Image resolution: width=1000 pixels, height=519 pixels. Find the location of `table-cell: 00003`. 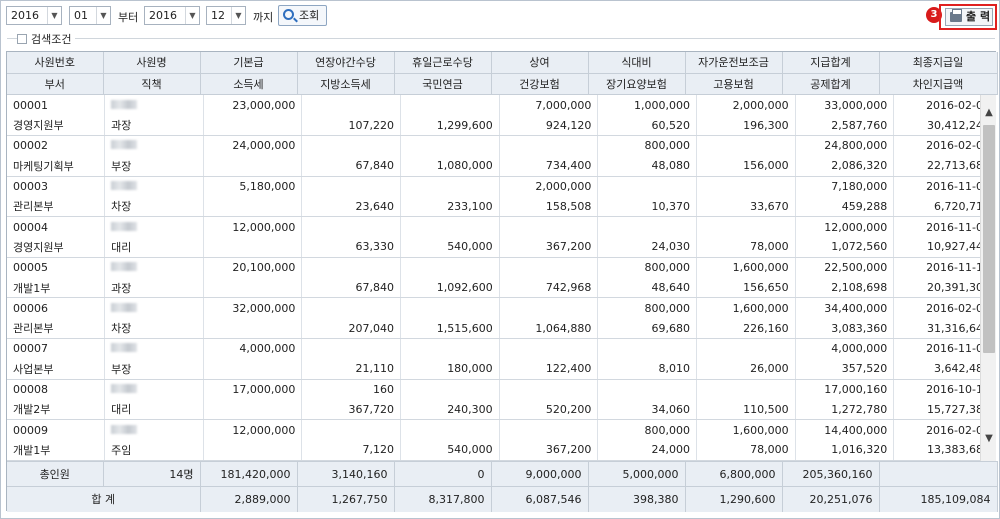

table-cell: 00003 is located at coordinates (56, 186).